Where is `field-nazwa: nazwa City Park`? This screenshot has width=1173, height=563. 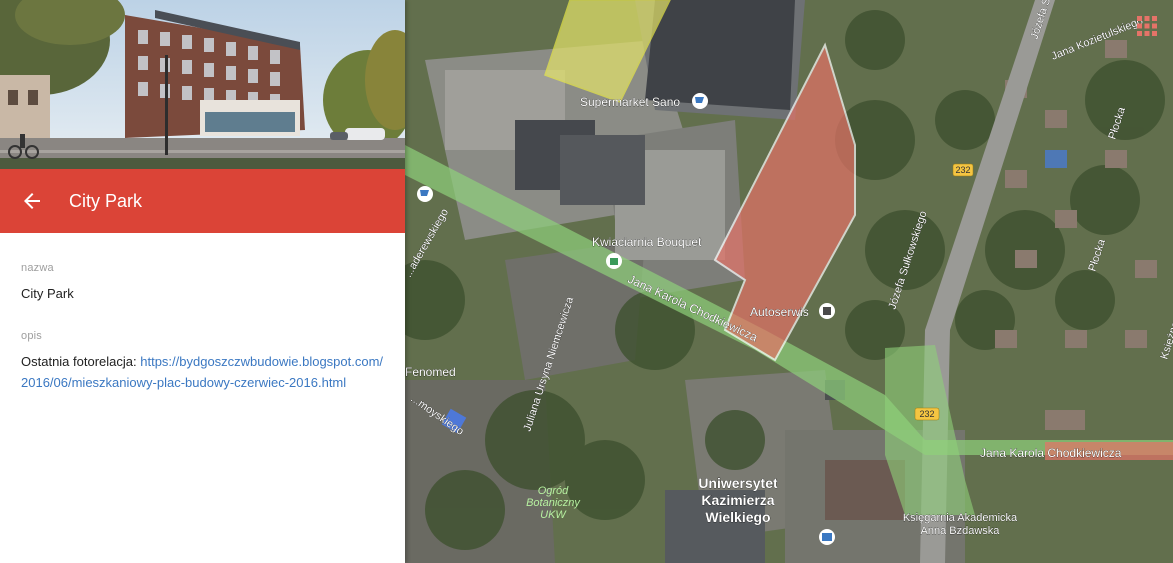
field-nazwa: nazwa City Park is located at coordinates (203, 283).